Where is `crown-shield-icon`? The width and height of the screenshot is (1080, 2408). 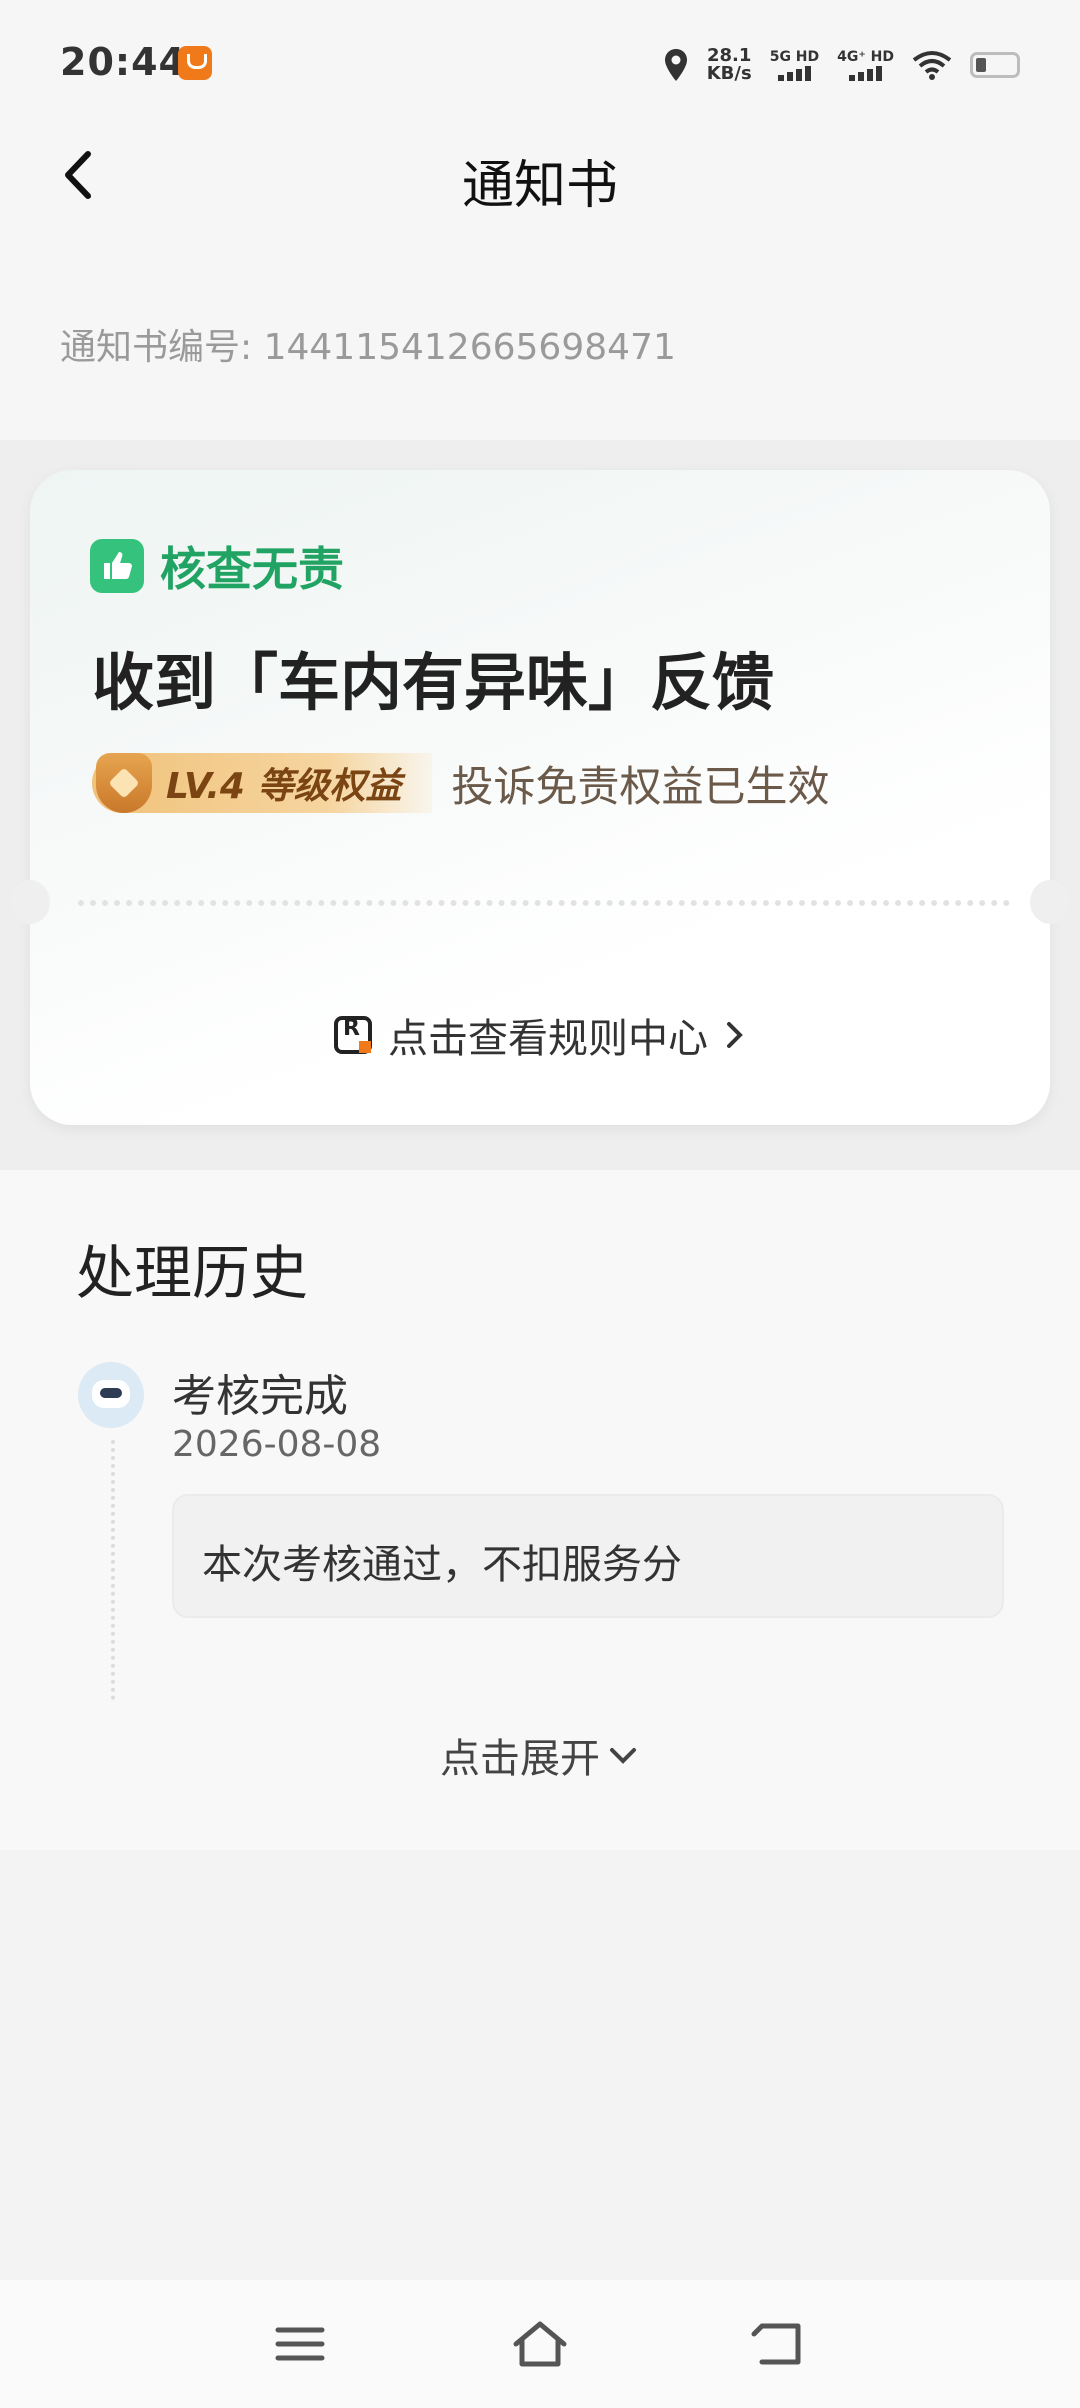
crown-shield-icon is located at coordinates (124, 783).